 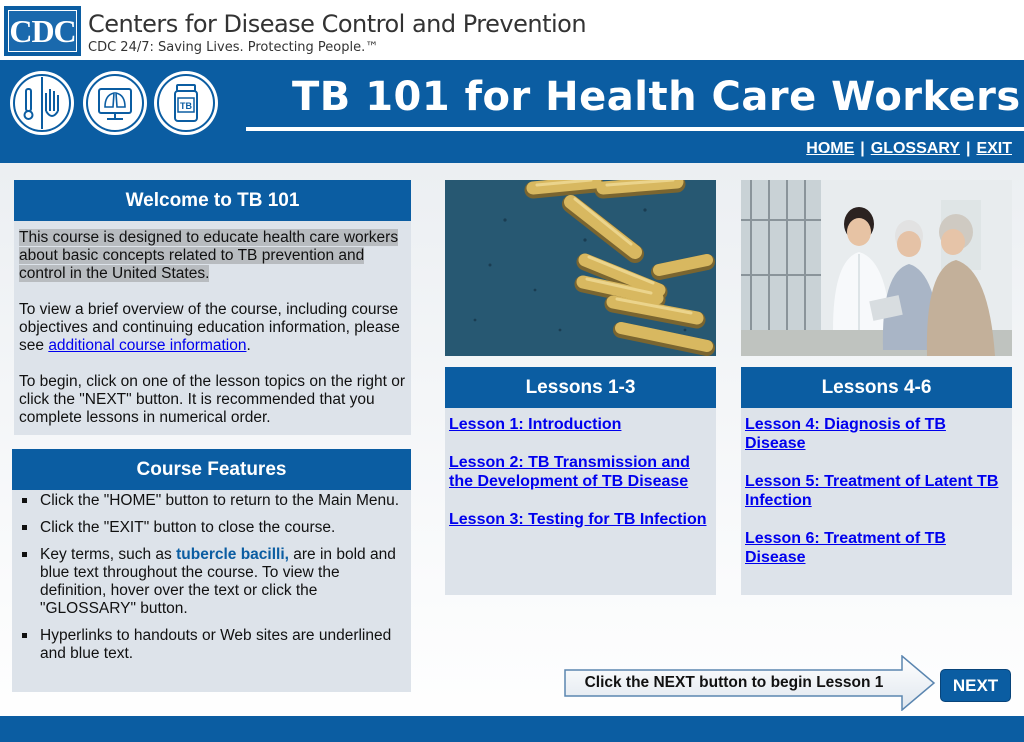 What do you see at coordinates (212, 200) in the screenshot?
I see `welcome-heading: Welcome to TB 101` at bounding box center [212, 200].